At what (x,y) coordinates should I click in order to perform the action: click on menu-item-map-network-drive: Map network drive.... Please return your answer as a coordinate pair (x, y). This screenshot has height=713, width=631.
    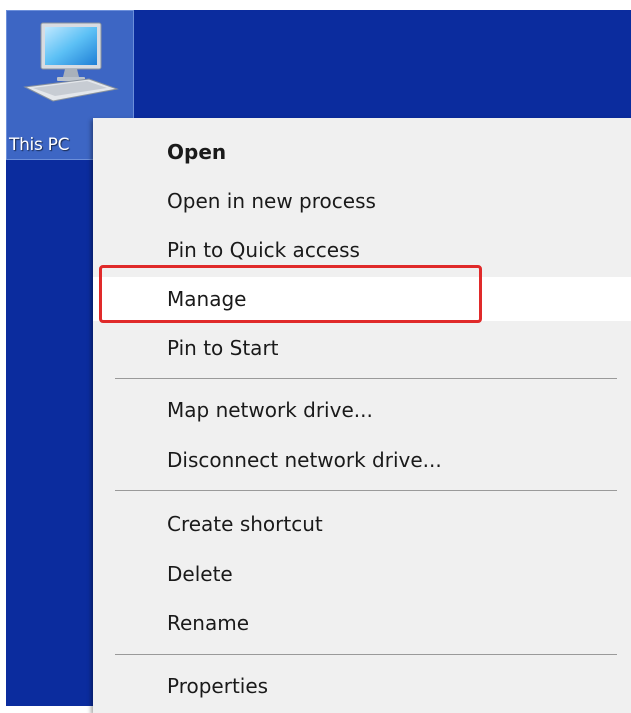
    Looking at the image, I should click on (362, 410).